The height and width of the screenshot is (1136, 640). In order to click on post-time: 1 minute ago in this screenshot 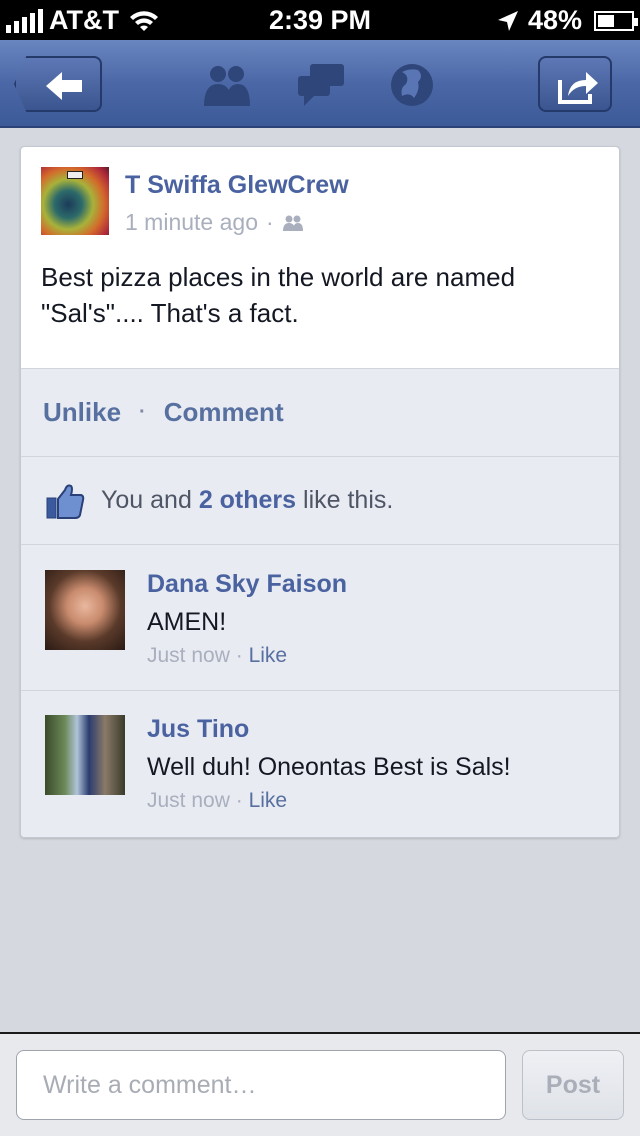, I will do `click(191, 222)`.